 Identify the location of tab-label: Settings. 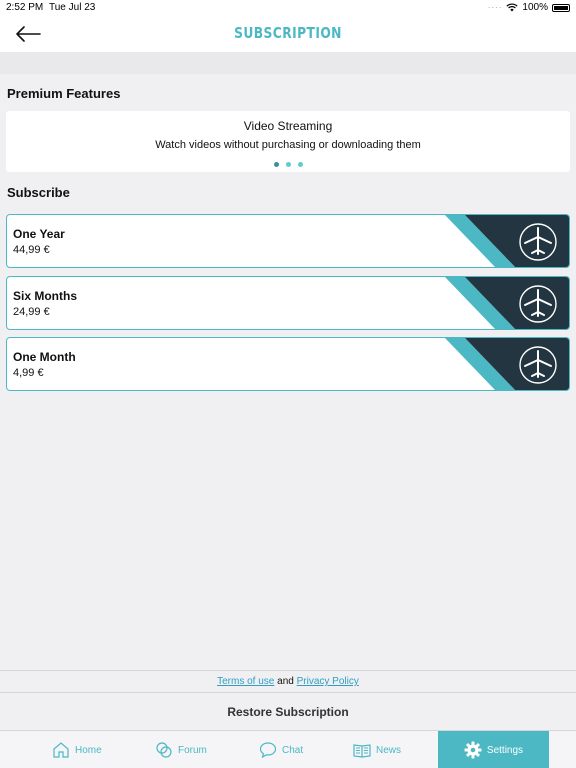
(505, 750).